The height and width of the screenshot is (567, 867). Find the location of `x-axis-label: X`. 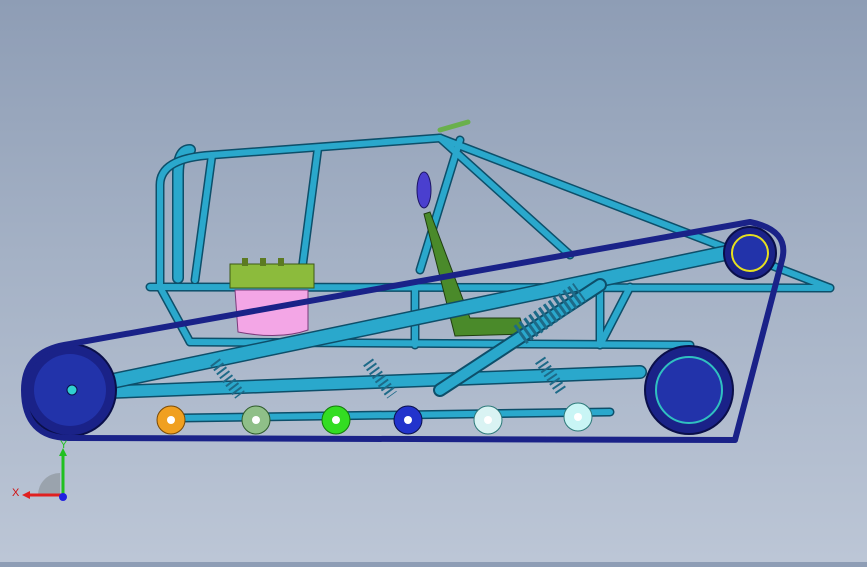

x-axis-label: X is located at coordinates (16, 493).